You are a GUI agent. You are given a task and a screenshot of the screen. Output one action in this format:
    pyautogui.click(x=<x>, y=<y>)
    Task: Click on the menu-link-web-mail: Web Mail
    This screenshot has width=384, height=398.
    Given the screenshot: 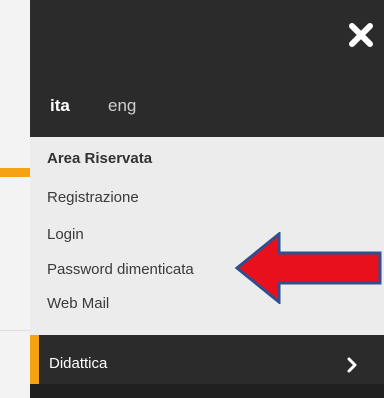 What is the action you would take?
    pyautogui.click(x=78, y=303)
    